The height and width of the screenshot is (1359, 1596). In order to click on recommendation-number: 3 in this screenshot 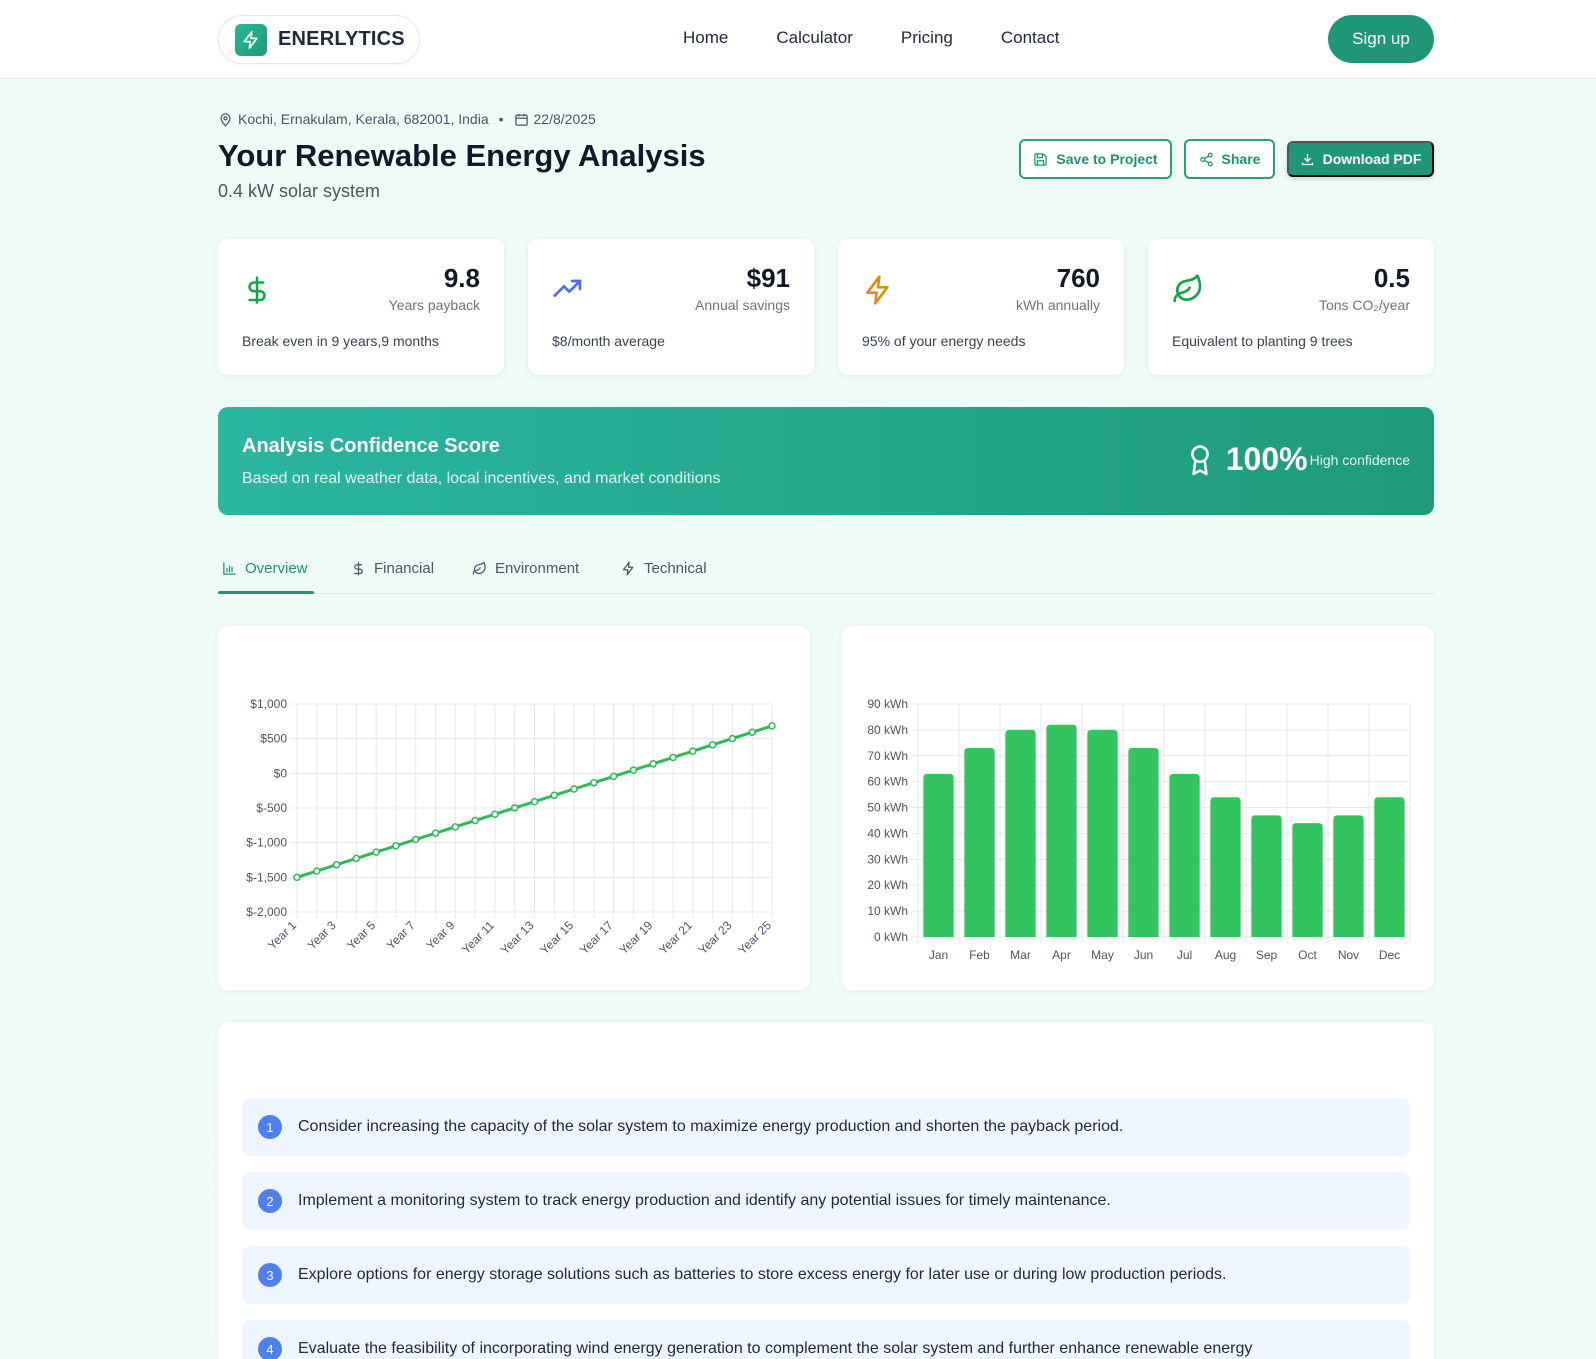, I will do `click(270, 1275)`.